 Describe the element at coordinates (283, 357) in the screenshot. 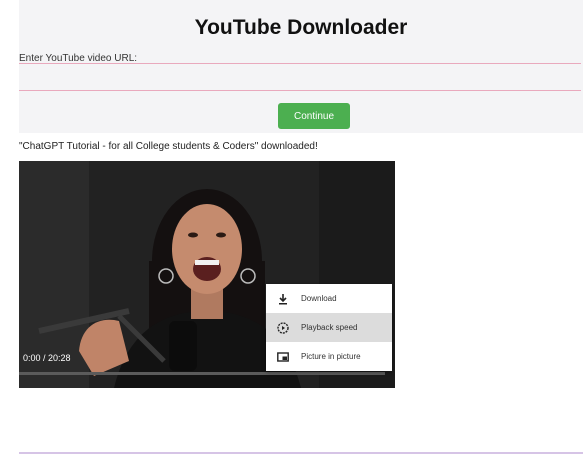

I see `picture-in-picture-icon` at that location.